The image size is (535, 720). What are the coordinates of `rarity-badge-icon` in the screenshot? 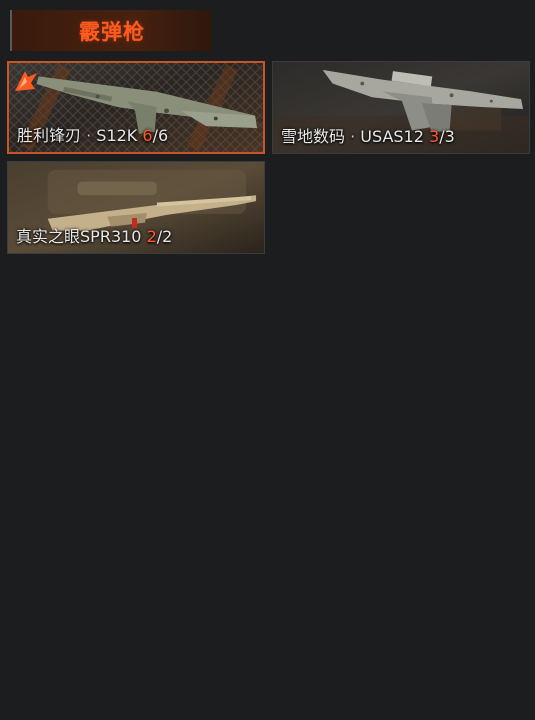 It's located at (26, 81).